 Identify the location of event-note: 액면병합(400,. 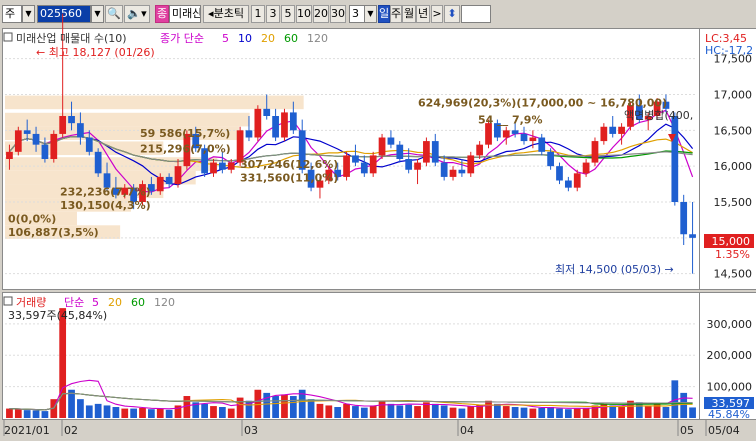
(658, 115).